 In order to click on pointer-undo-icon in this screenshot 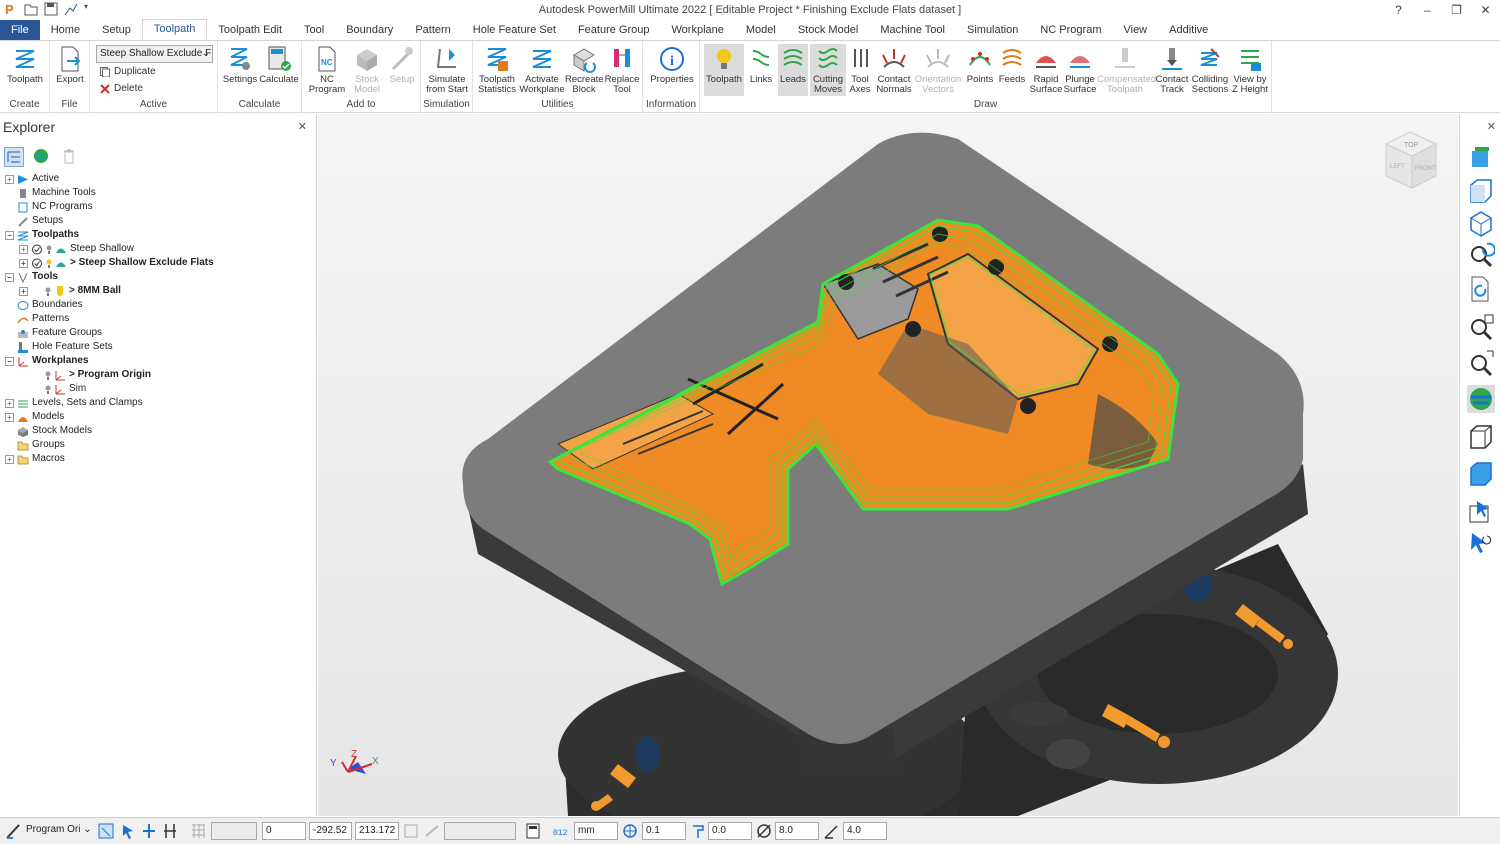, I will do `click(1481, 544)`.